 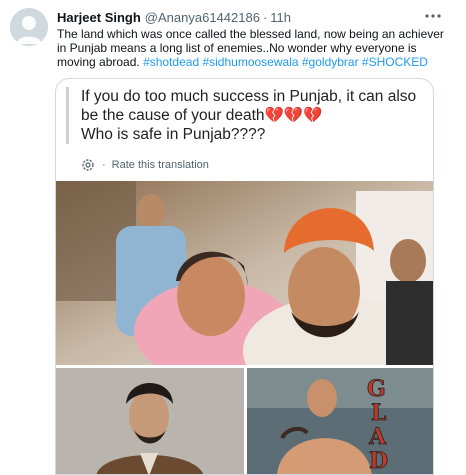 I want to click on portrait-photo-right: G L A D, so click(x=340, y=421).